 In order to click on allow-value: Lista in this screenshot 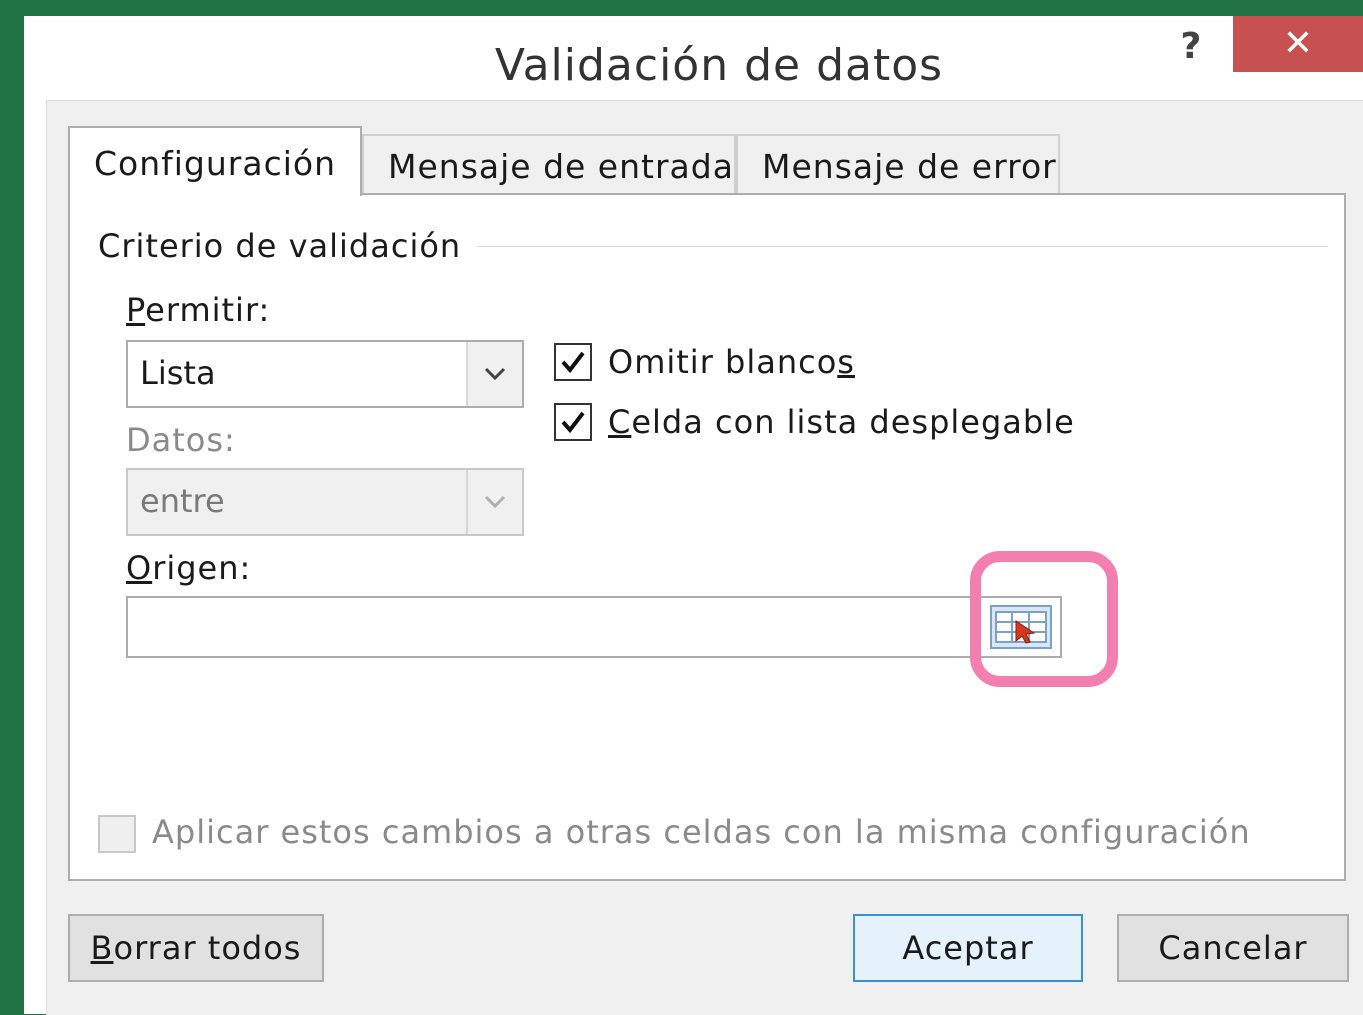, I will do `click(178, 373)`.